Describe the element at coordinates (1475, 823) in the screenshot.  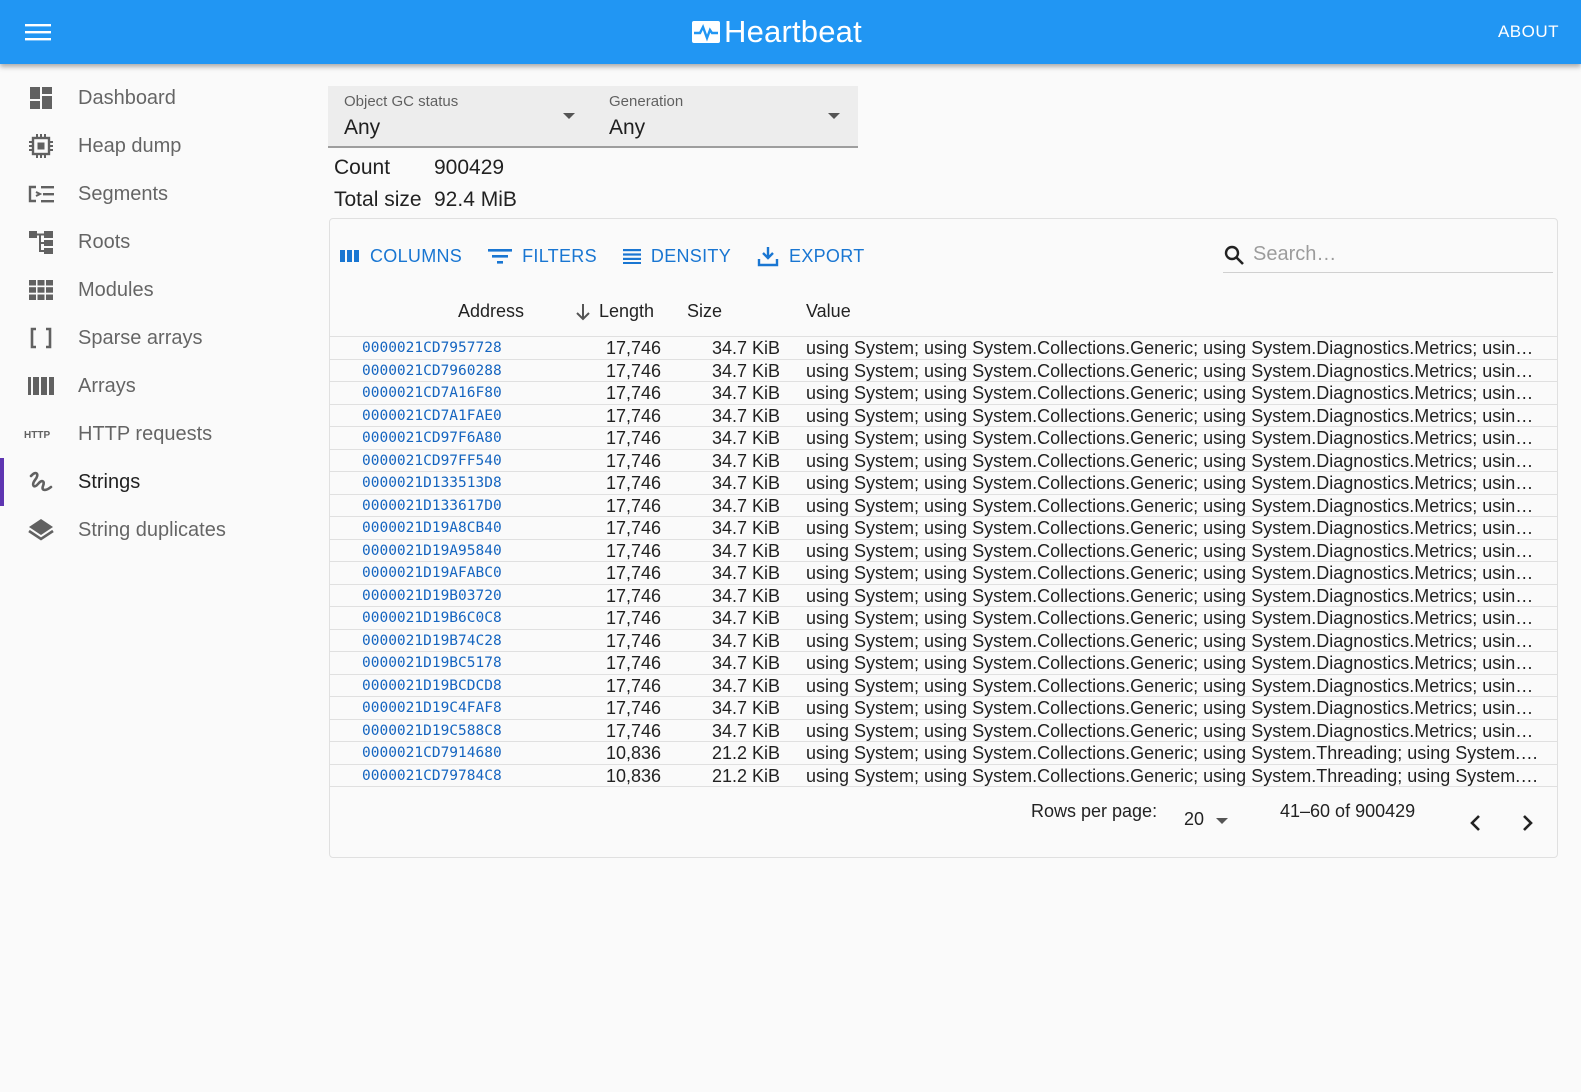
I see `previous-page-button` at that location.